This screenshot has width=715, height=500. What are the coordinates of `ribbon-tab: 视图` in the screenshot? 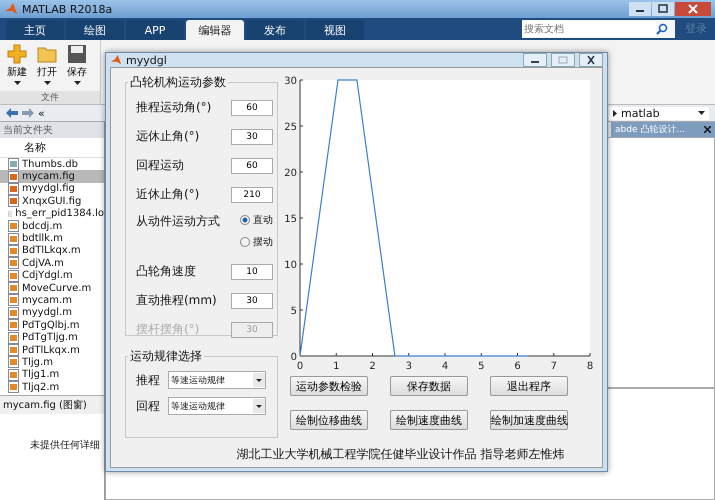 It's located at (335, 30).